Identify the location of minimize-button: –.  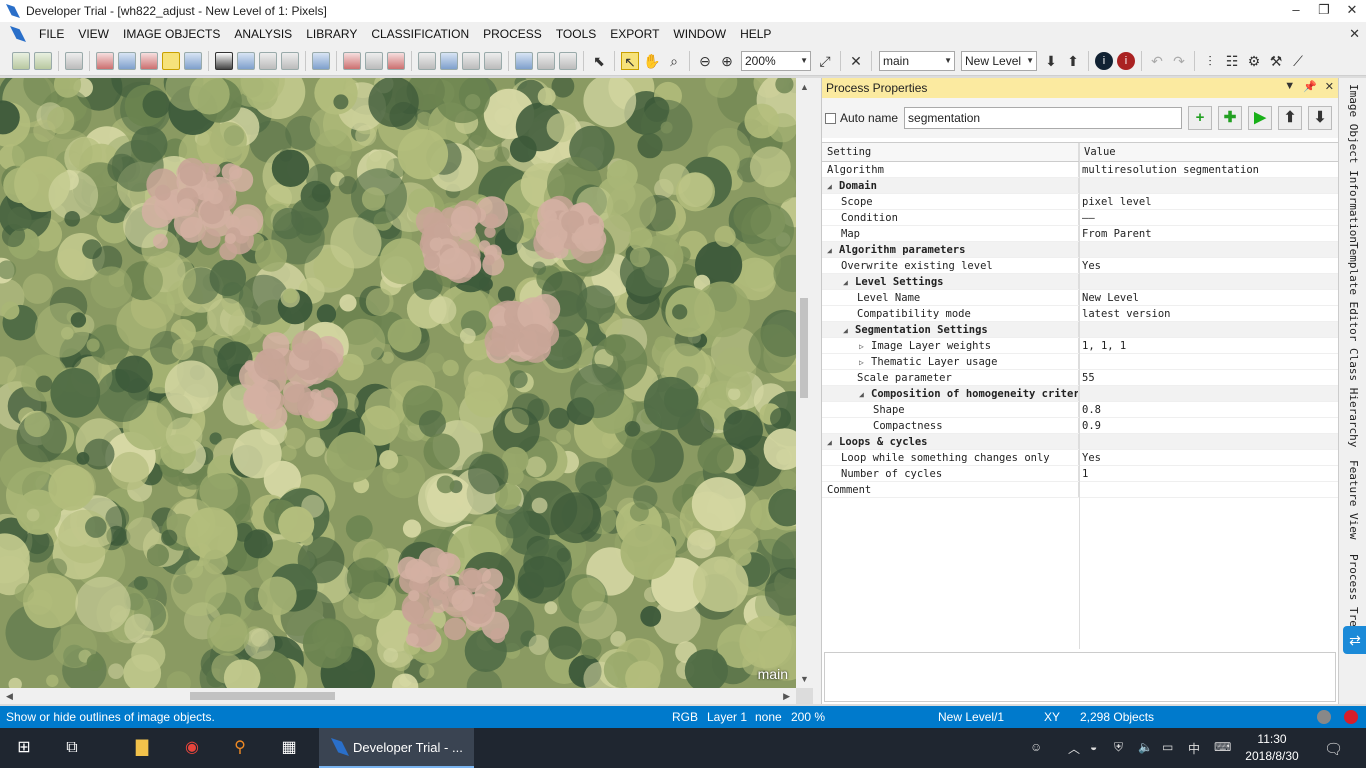
(1296, 11).